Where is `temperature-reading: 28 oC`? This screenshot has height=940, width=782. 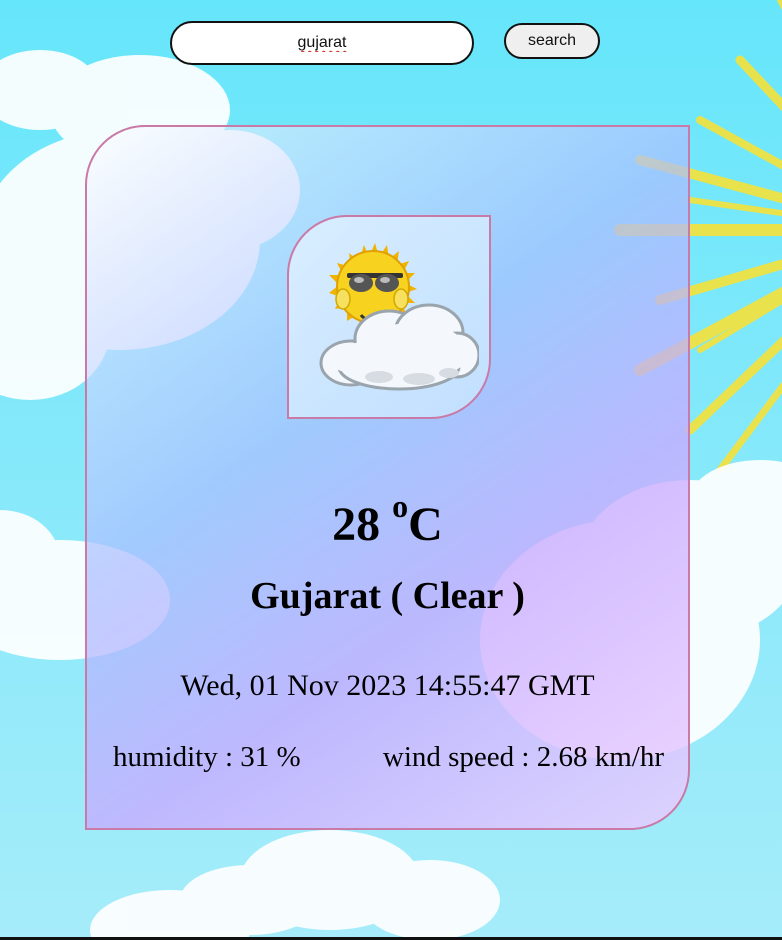 temperature-reading: 28 oC is located at coordinates (387, 521).